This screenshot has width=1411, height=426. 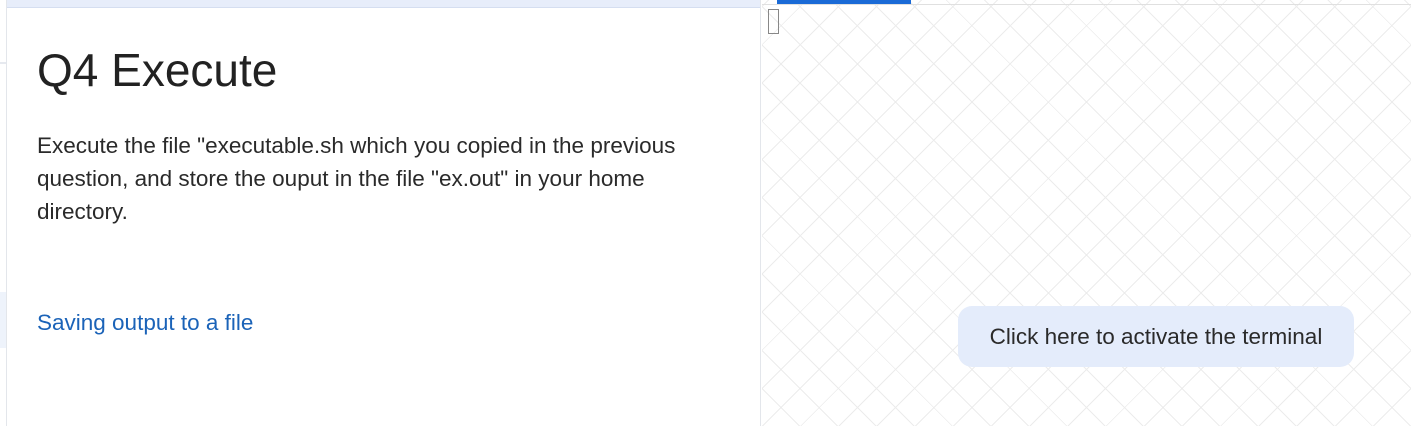 I want to click on question-title: Q4 Execute, so click(x=157, y=70).